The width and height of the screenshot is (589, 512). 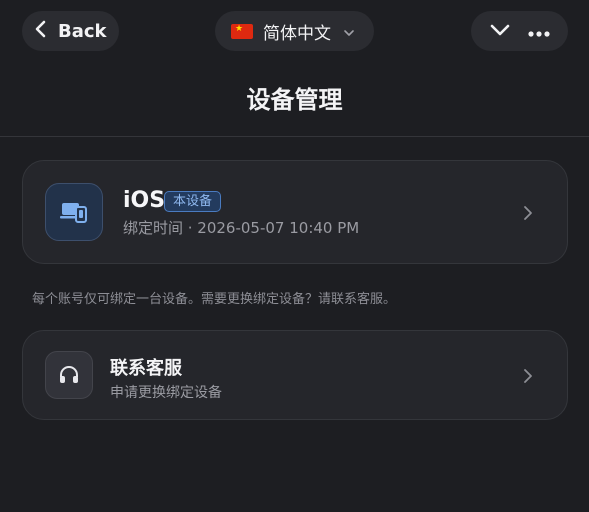 What do you see at coordinates (193, 201) in the screenshot?
I see `current-device-badge: 本设备` at bounding box center [193, 201].